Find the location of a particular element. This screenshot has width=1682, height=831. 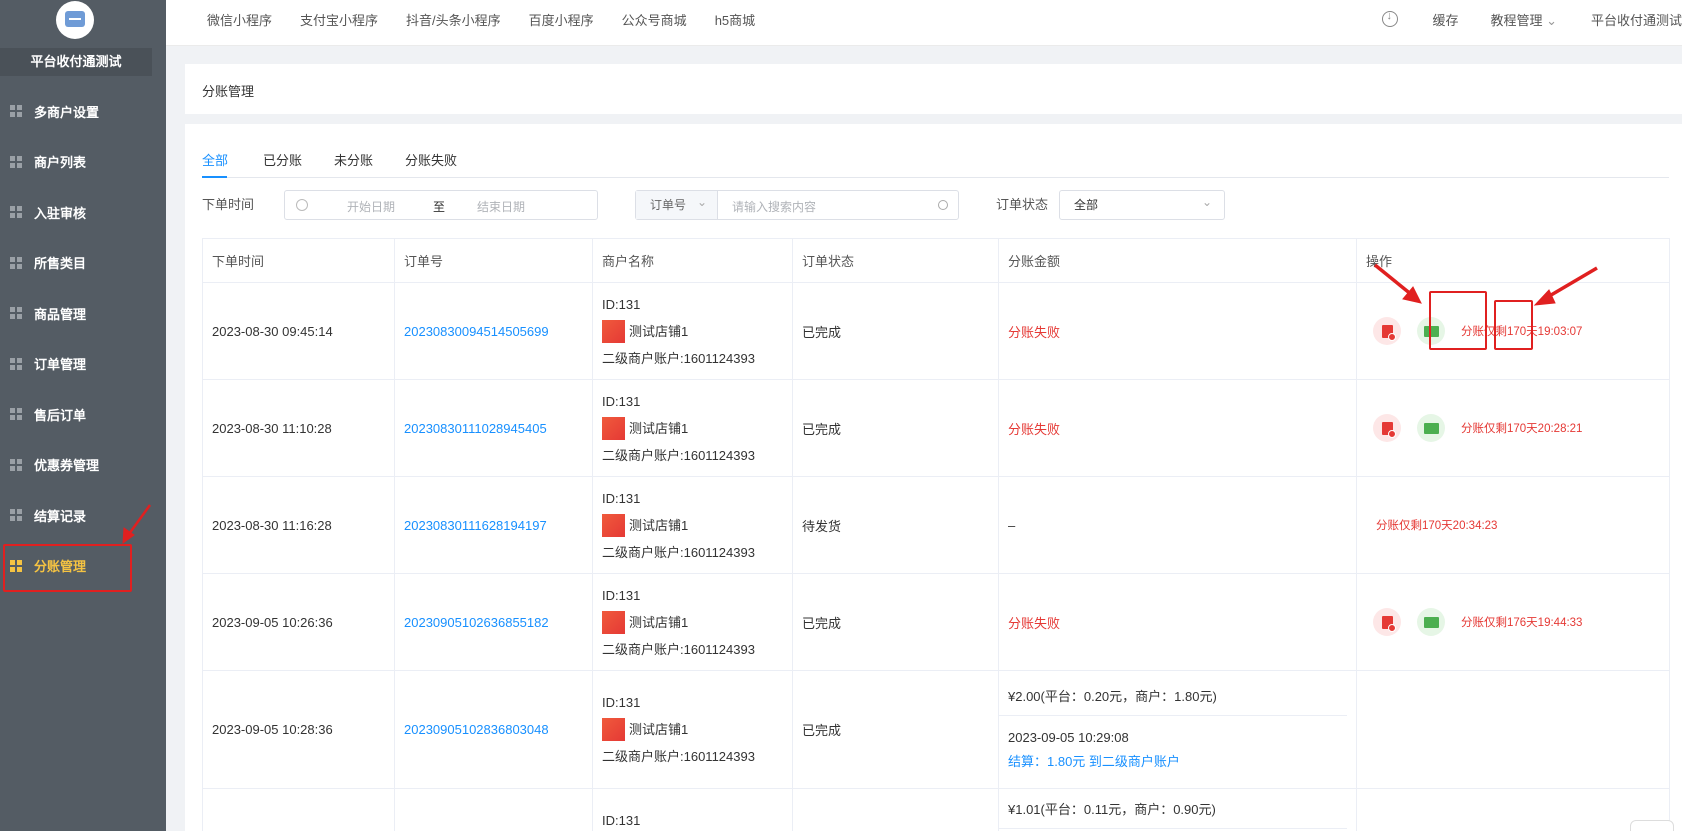

sidebar-item-label: 优惠券管理 is located at coordinates (67, 466).